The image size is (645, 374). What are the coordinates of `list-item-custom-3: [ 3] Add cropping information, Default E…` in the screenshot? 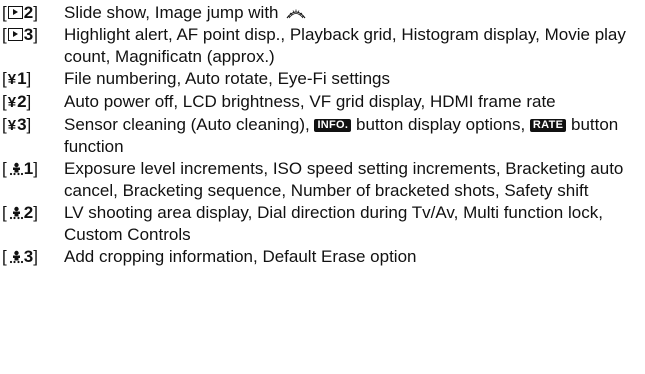 It's located at (322, 257).